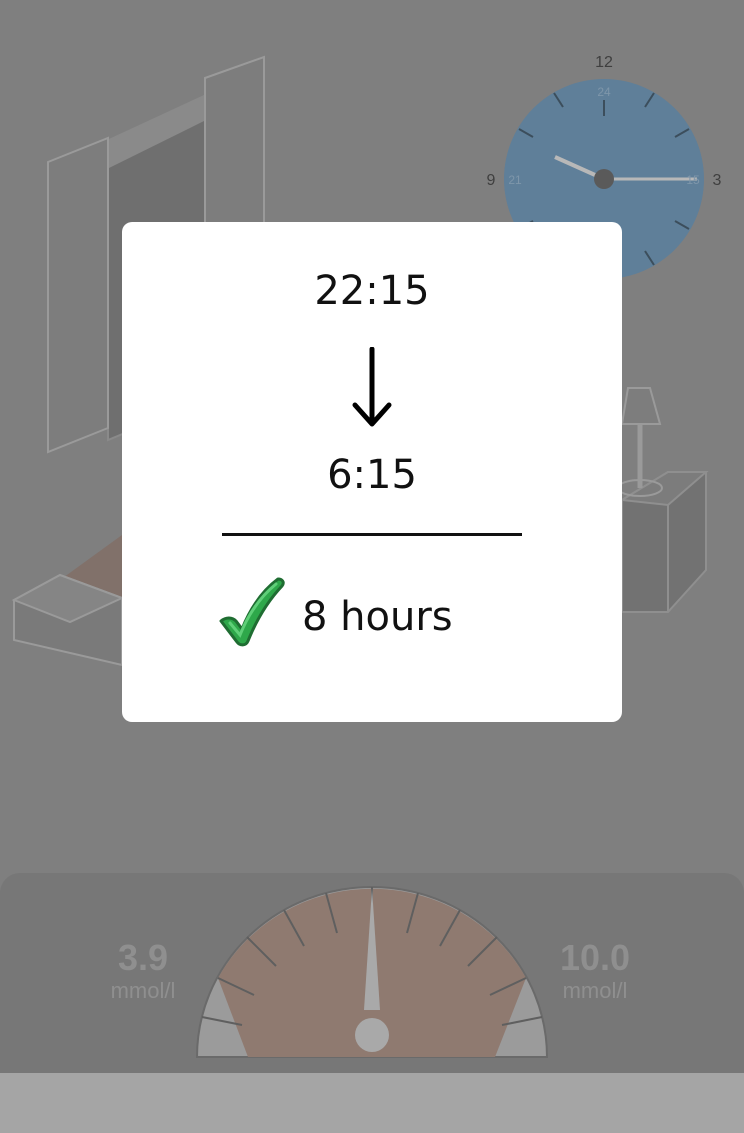 The image size is (744, 1133). I want to click on divider, so click(372, 534).